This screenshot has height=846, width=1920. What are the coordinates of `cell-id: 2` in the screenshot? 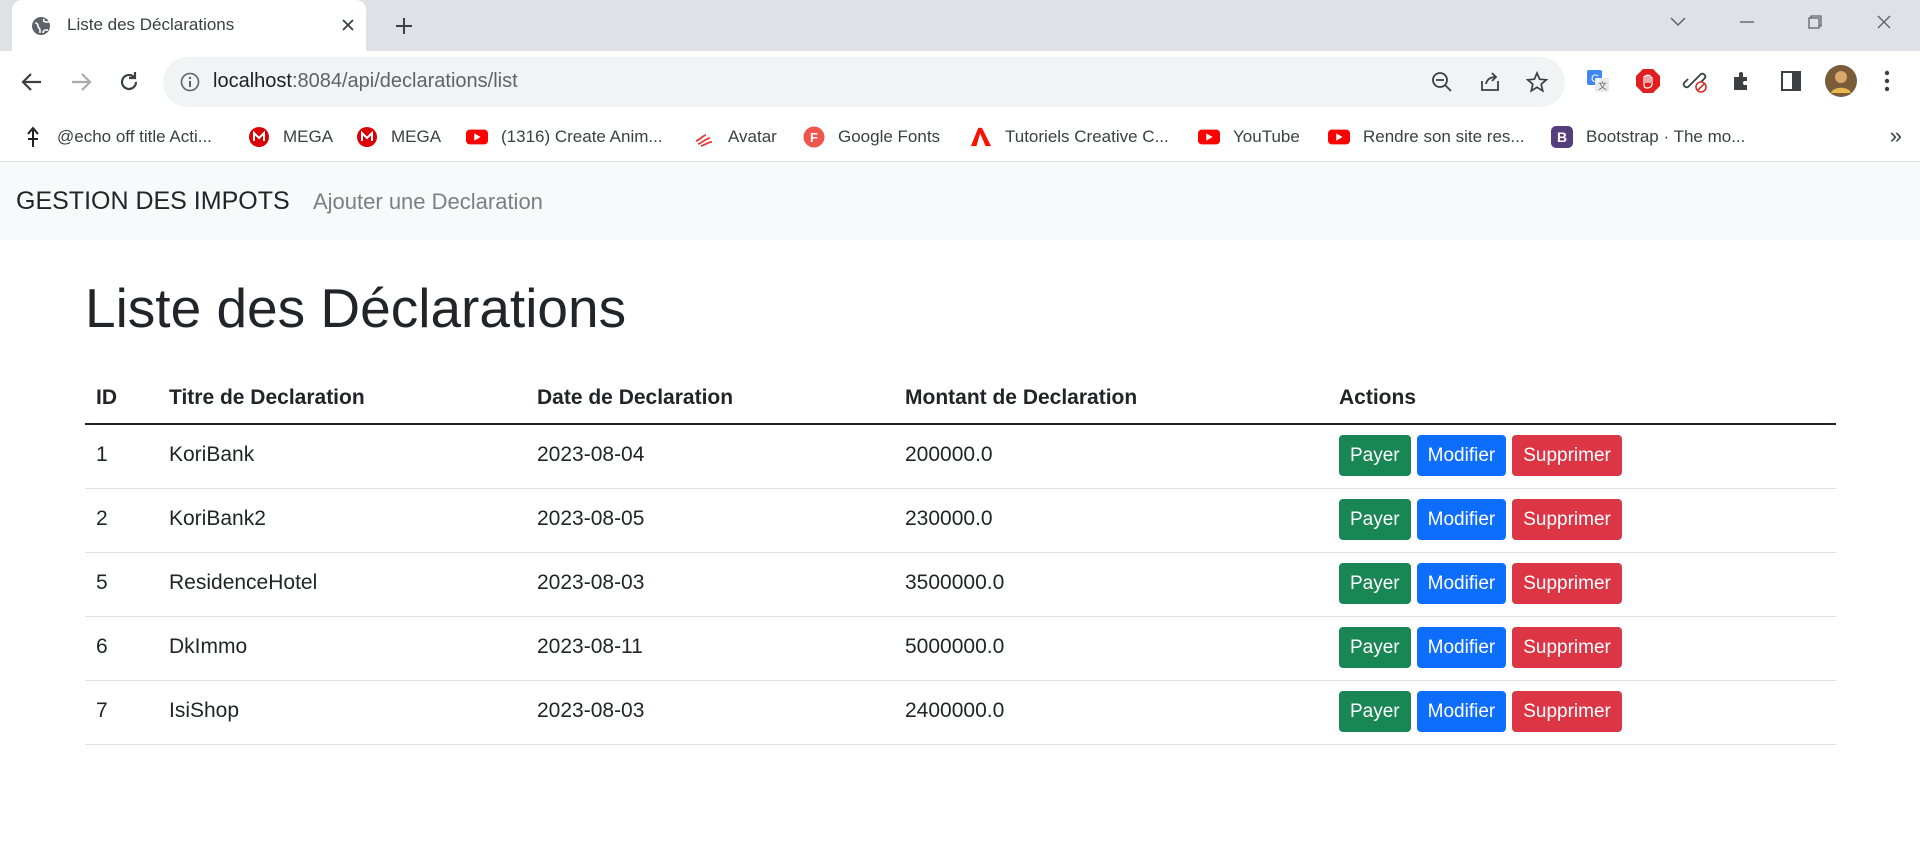 It's located at (102, 518).